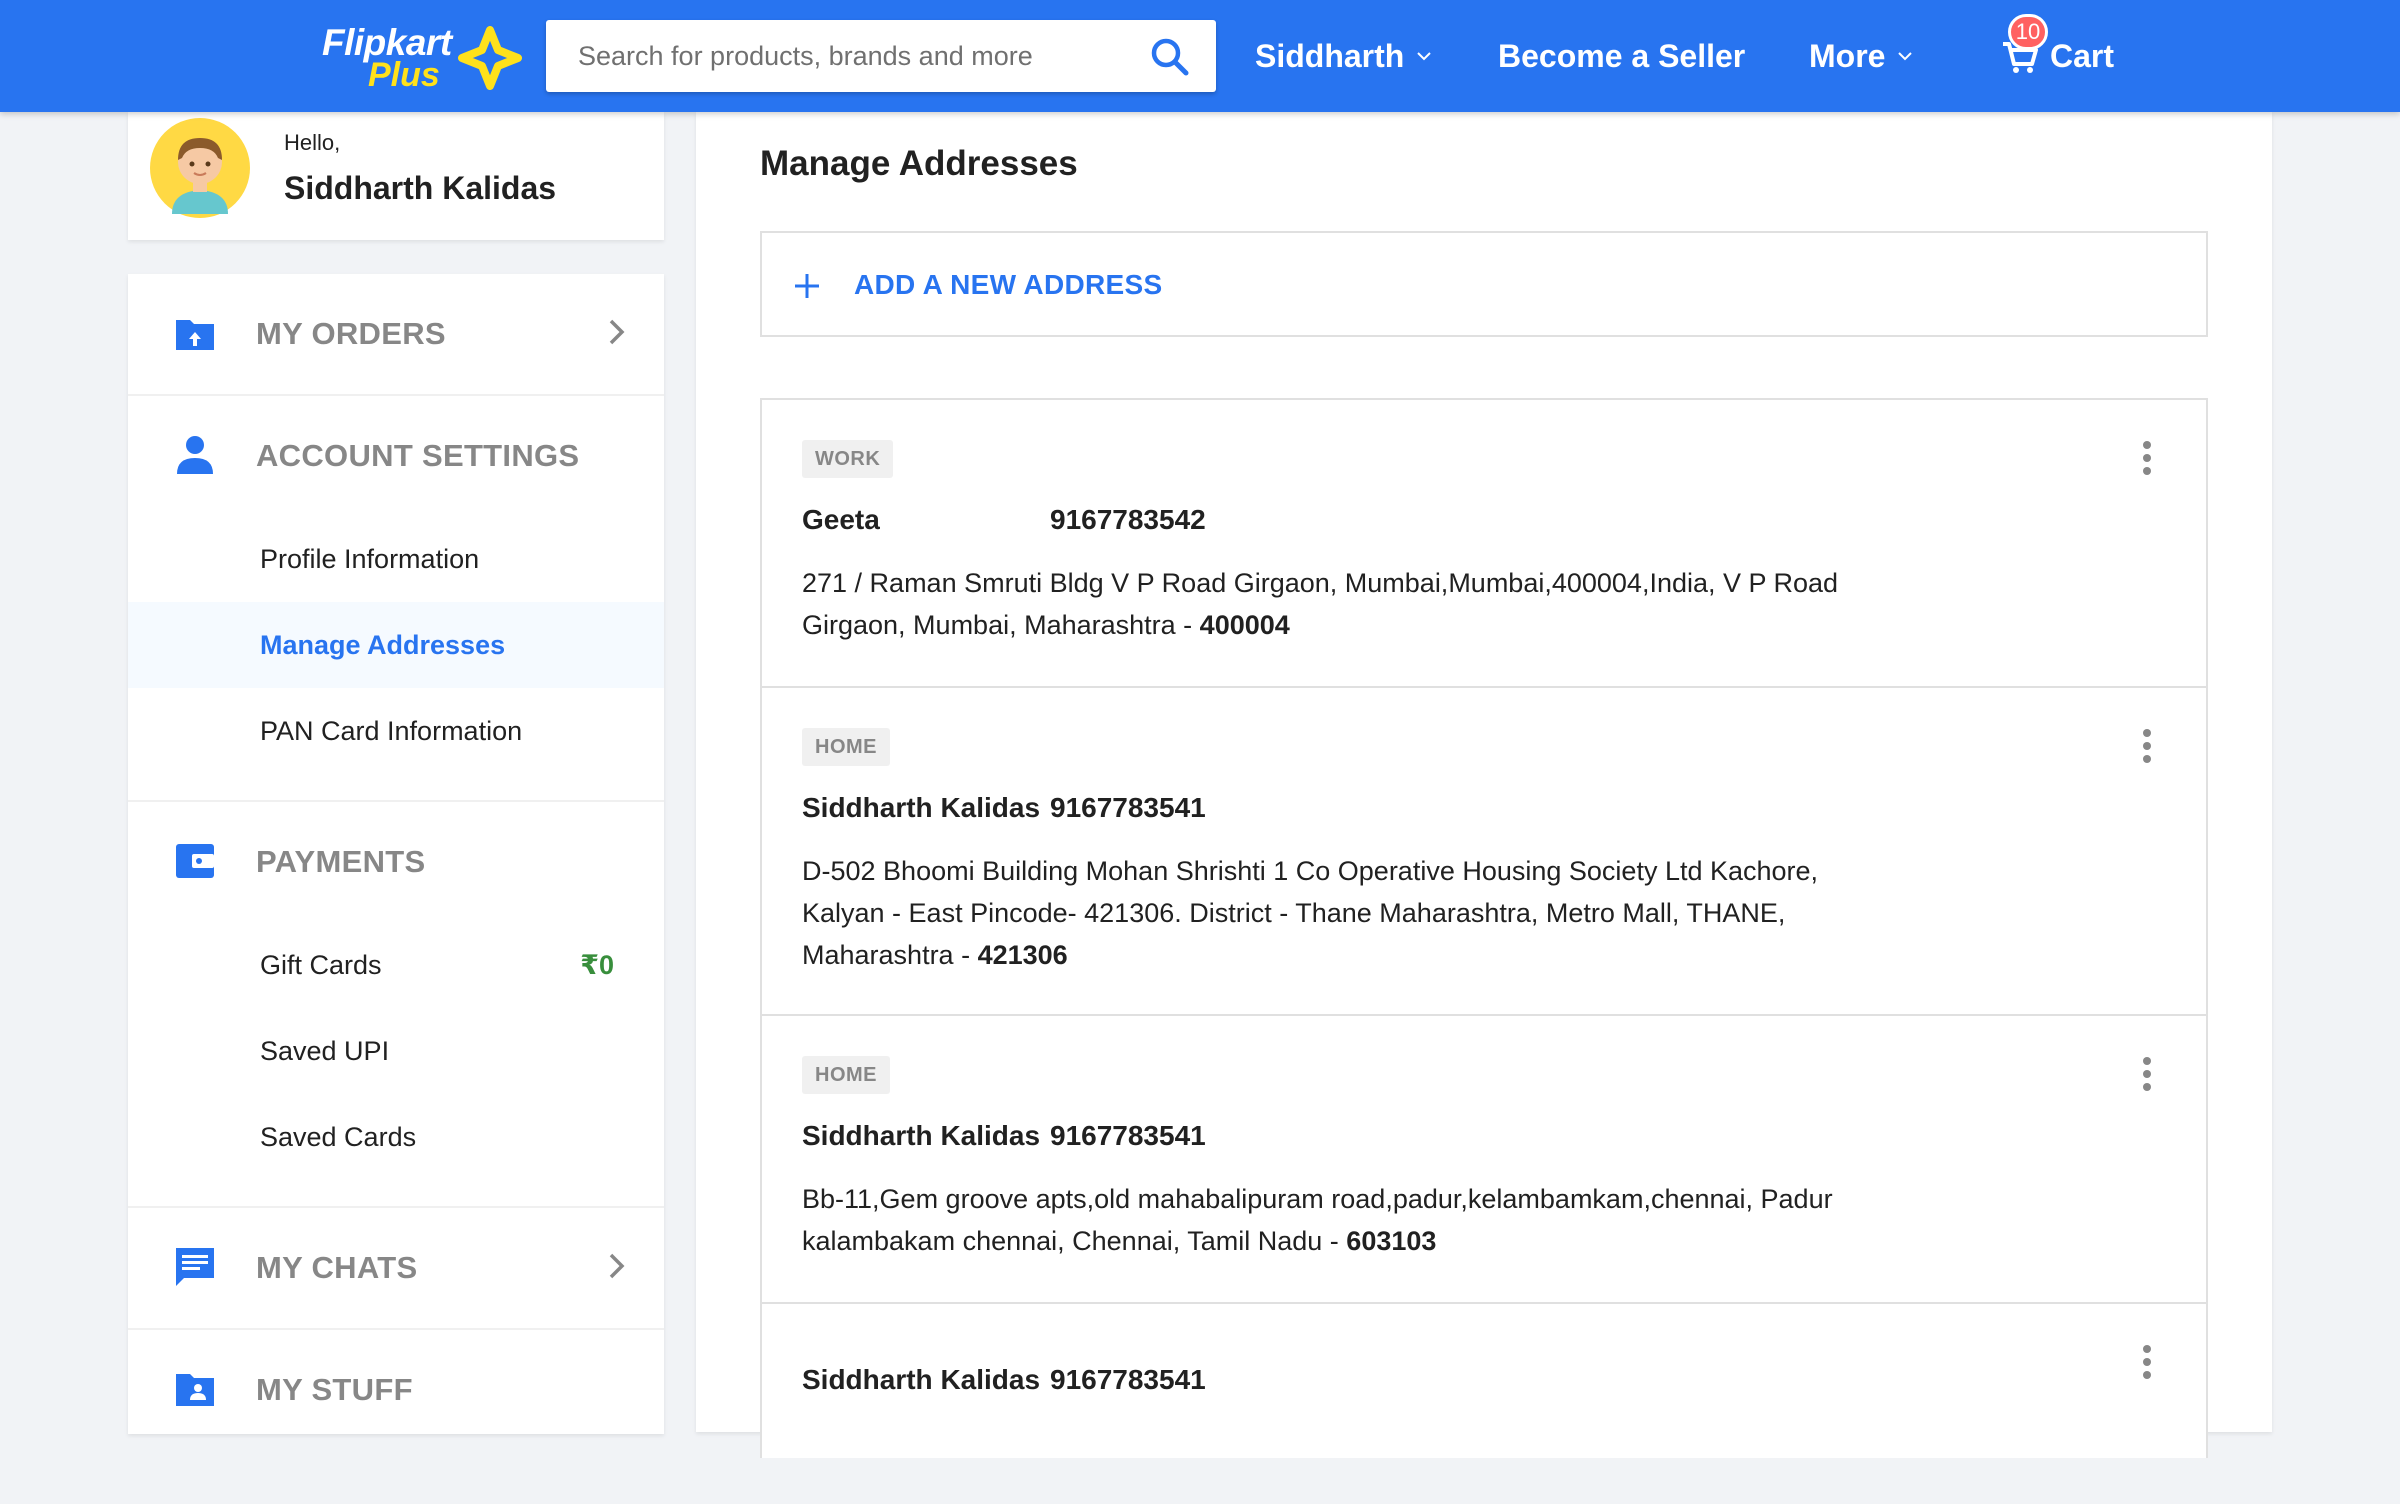 This screenshot has height=1504, width=2400. Describe the element at coordinates (807, 286) in the screenshot. I see `plus-icon` at that location.